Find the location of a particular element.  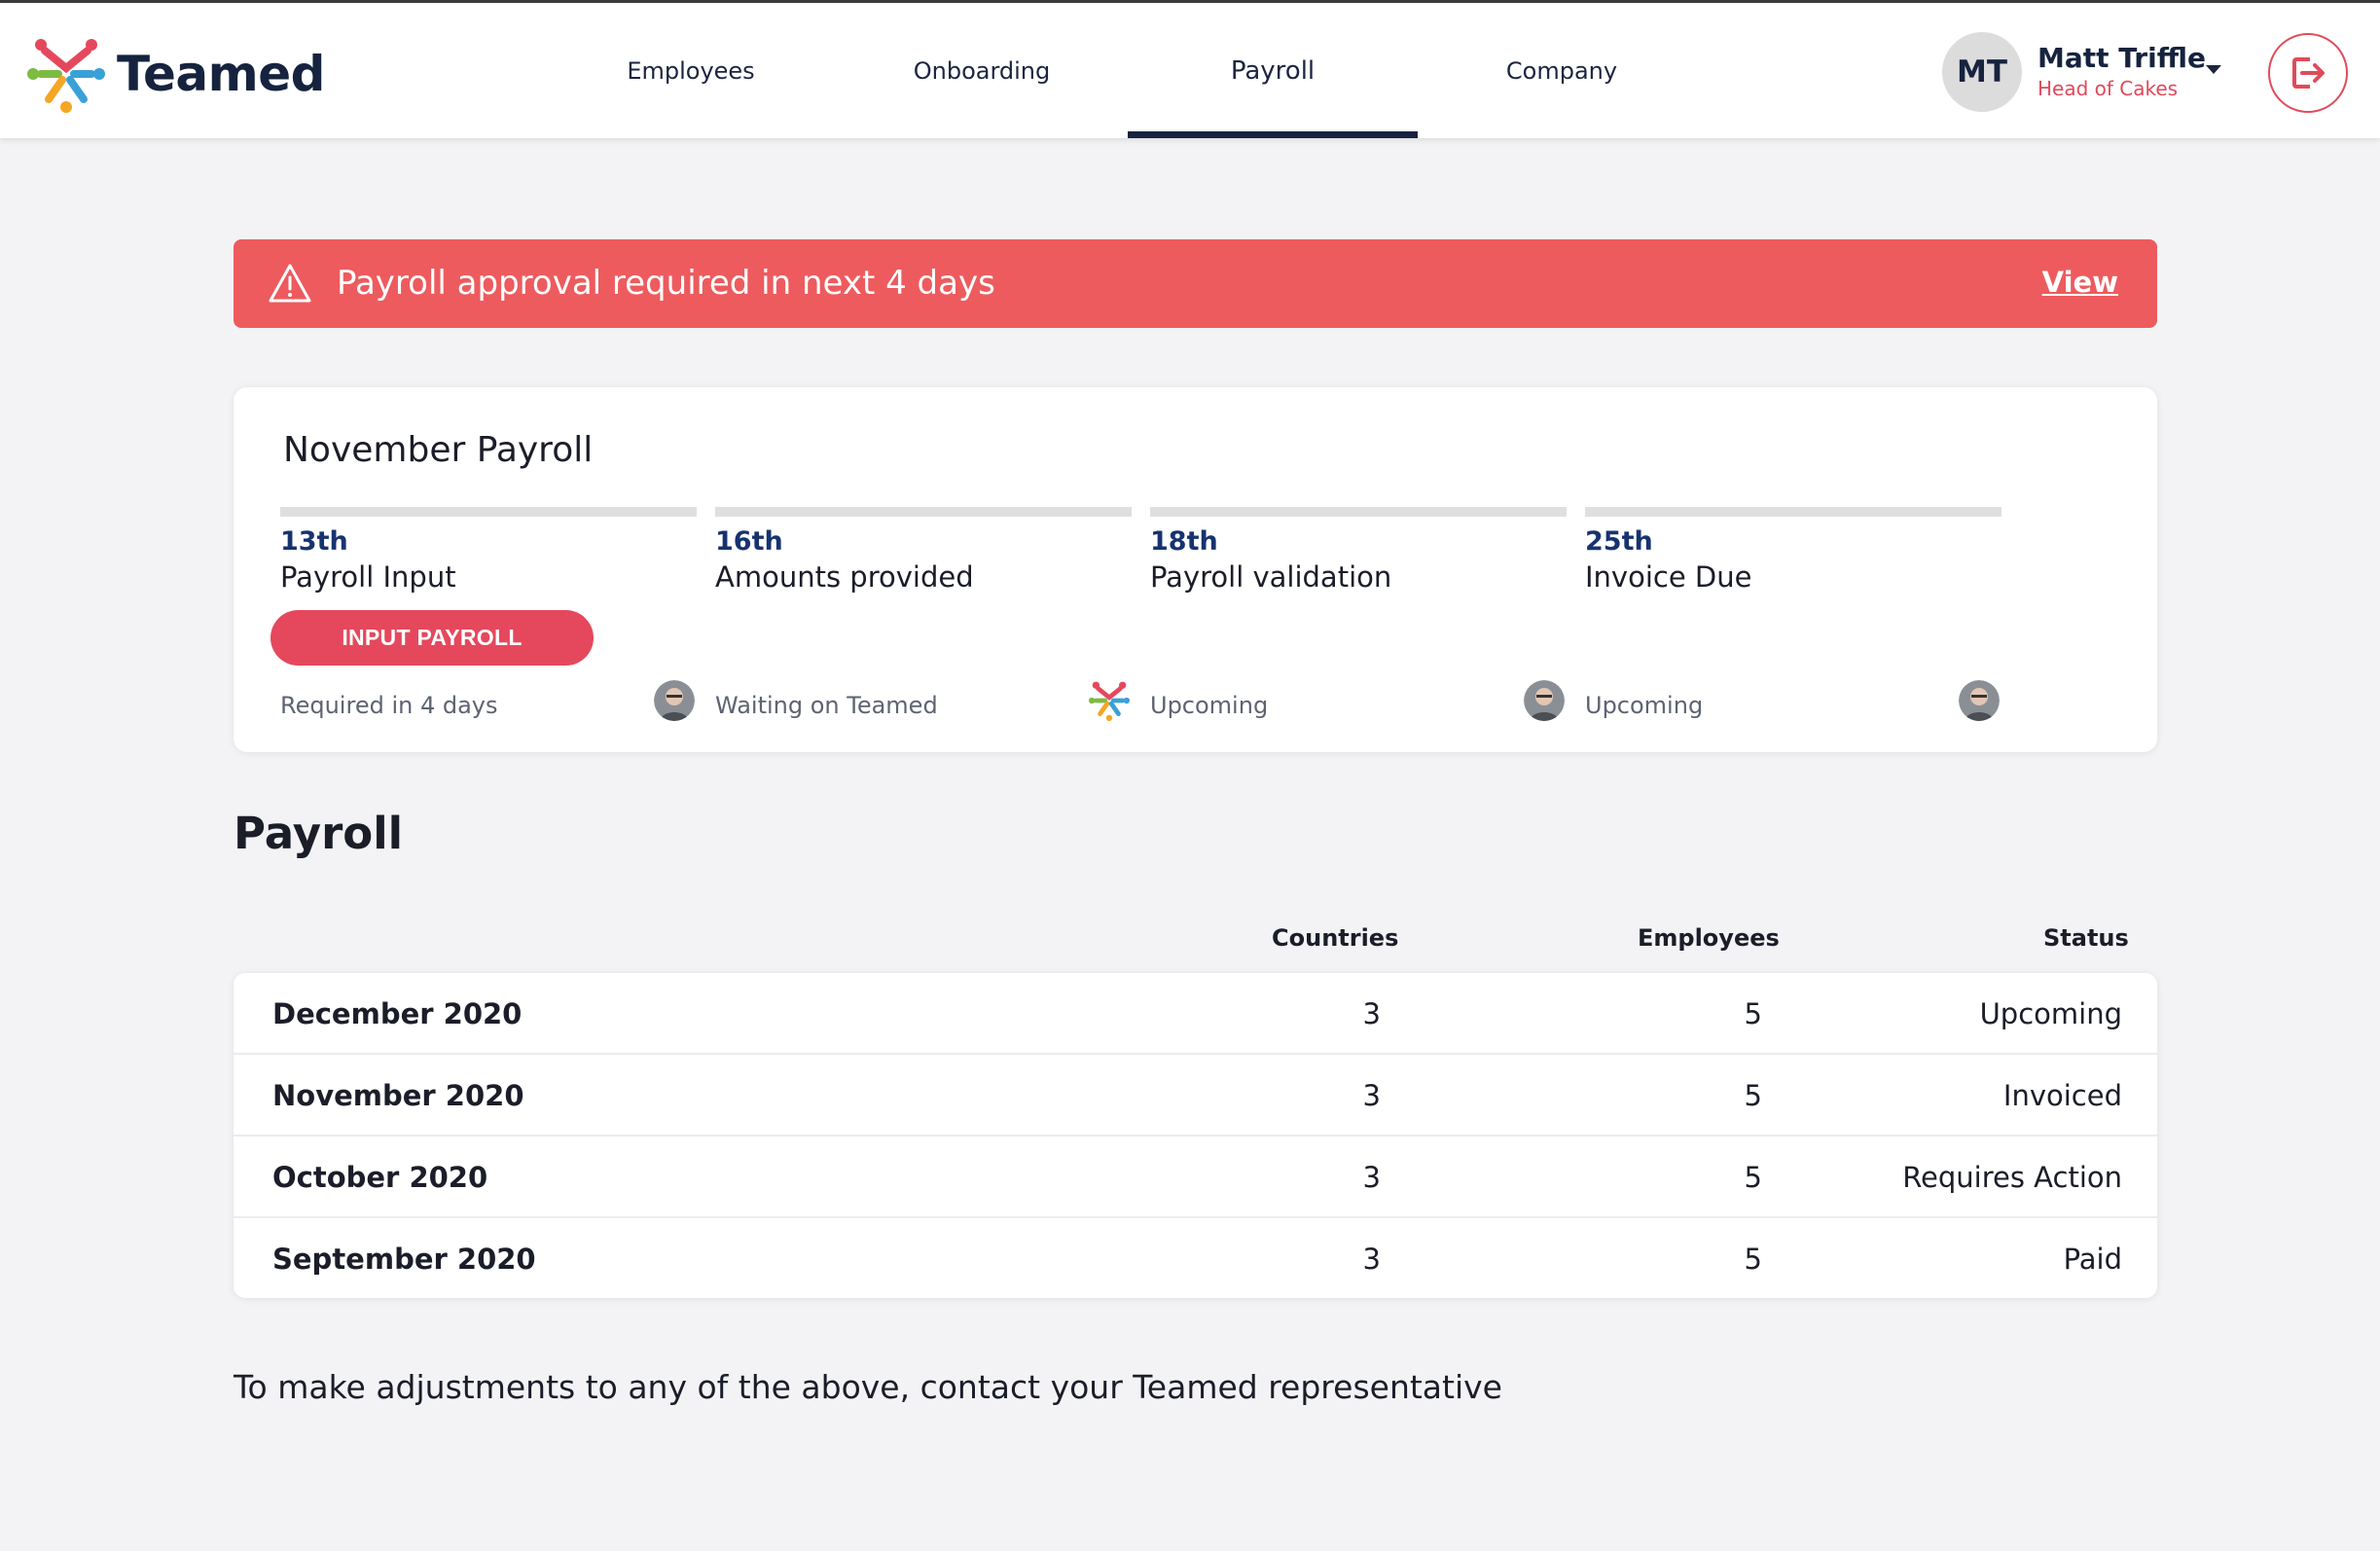

input-payroll-button: INPUT PAYROLL is located at coordinates (432, 638).